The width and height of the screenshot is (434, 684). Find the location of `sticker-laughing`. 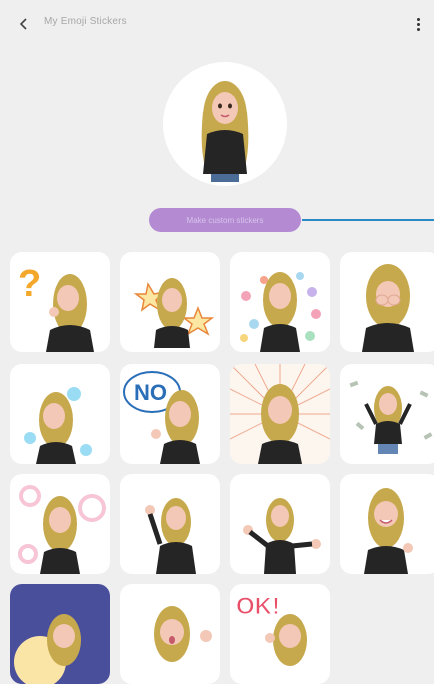

sticker-laughing is located at coordinates (387, 524).